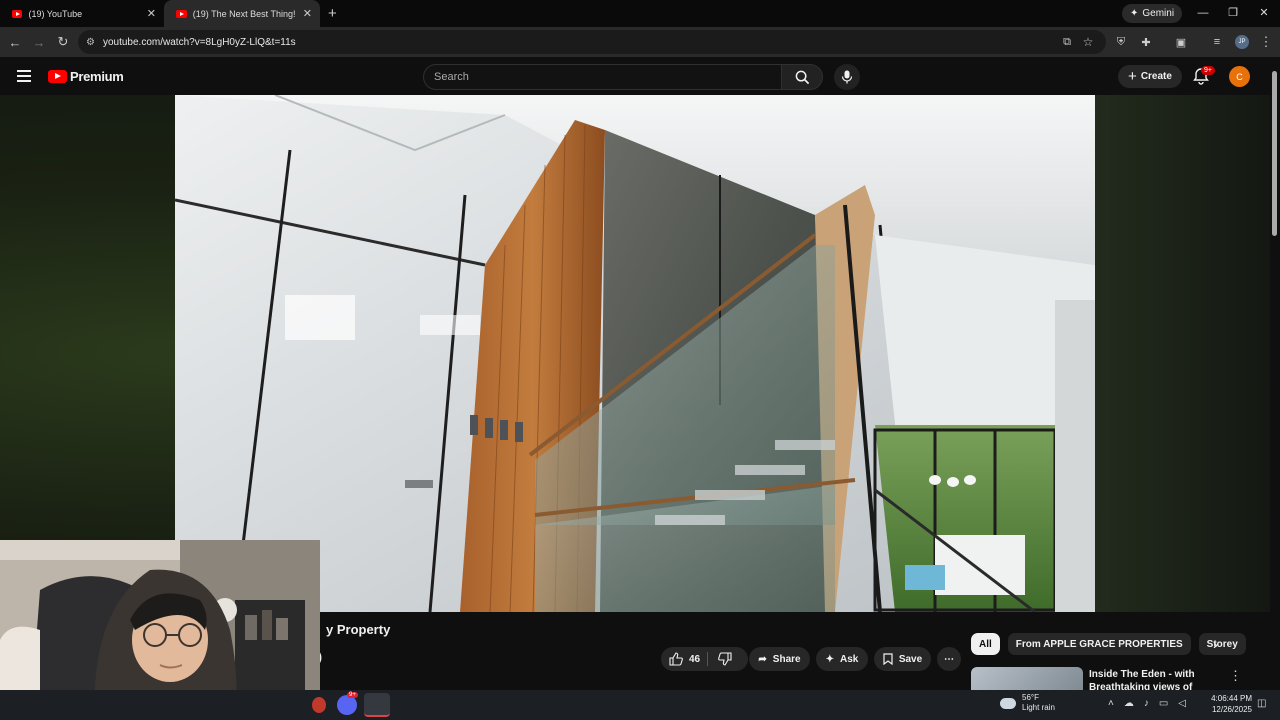 The image size is (1280, 720). What do you see at coordinates (1266, 42) in the screenshot?
I see `chrome-menu-icon: ⋮` at bounding box center [1266, 42].